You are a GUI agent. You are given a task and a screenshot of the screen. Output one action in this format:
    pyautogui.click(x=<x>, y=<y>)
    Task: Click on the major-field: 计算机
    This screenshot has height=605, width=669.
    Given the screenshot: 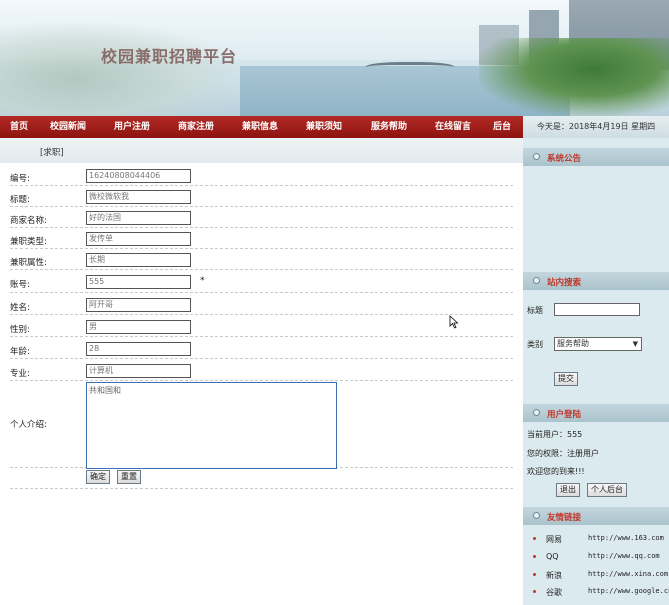 What is the action you would take?
    pyautogui.click(x=138, y=371)
    